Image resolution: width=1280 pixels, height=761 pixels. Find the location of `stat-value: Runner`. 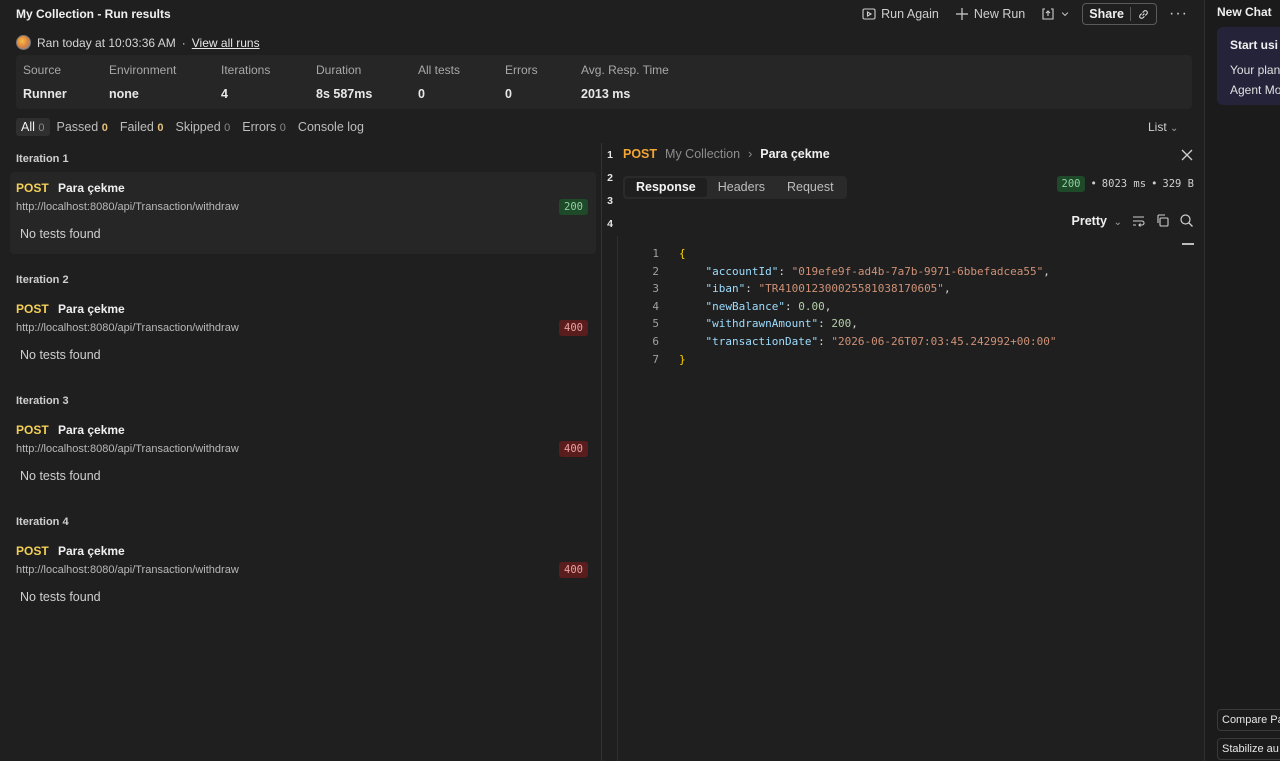

stat-value: Runner is located at coordinates (45, 94).